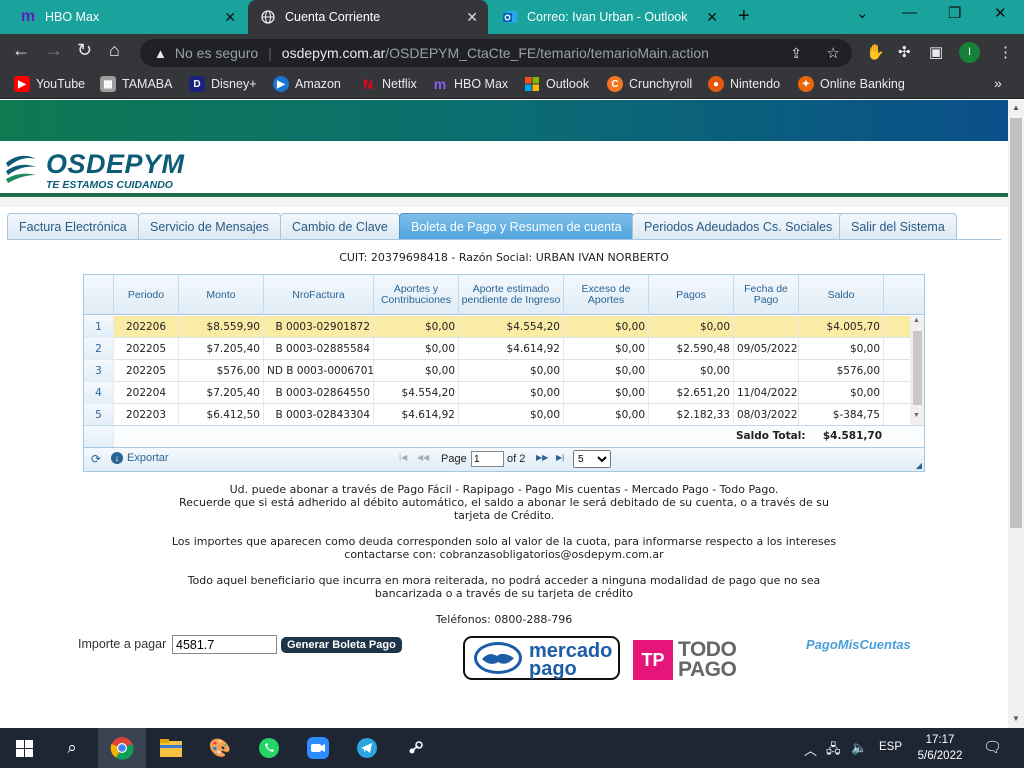 This screenshot has height=768, width=1024. I want to click on network-icon: 🖧, so click(833, 751).